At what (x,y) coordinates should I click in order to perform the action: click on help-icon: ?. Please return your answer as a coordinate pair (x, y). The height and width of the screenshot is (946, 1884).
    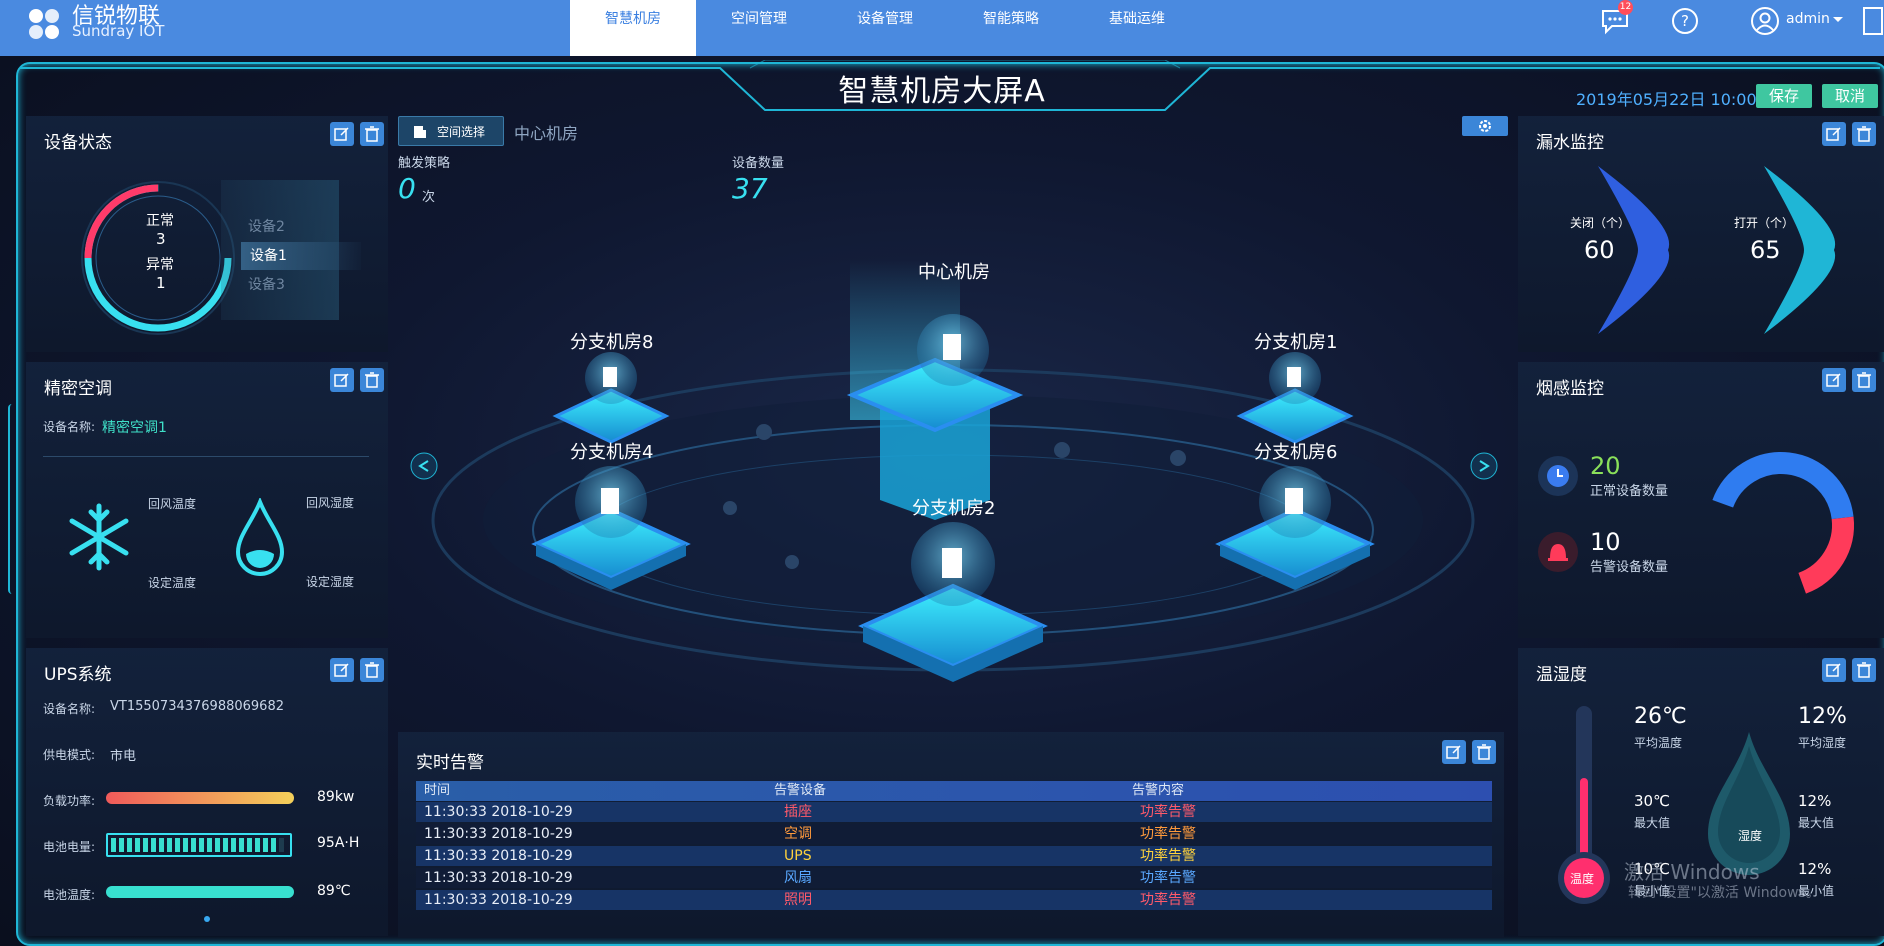
    Looking at the image, I should click on (1685, 21).